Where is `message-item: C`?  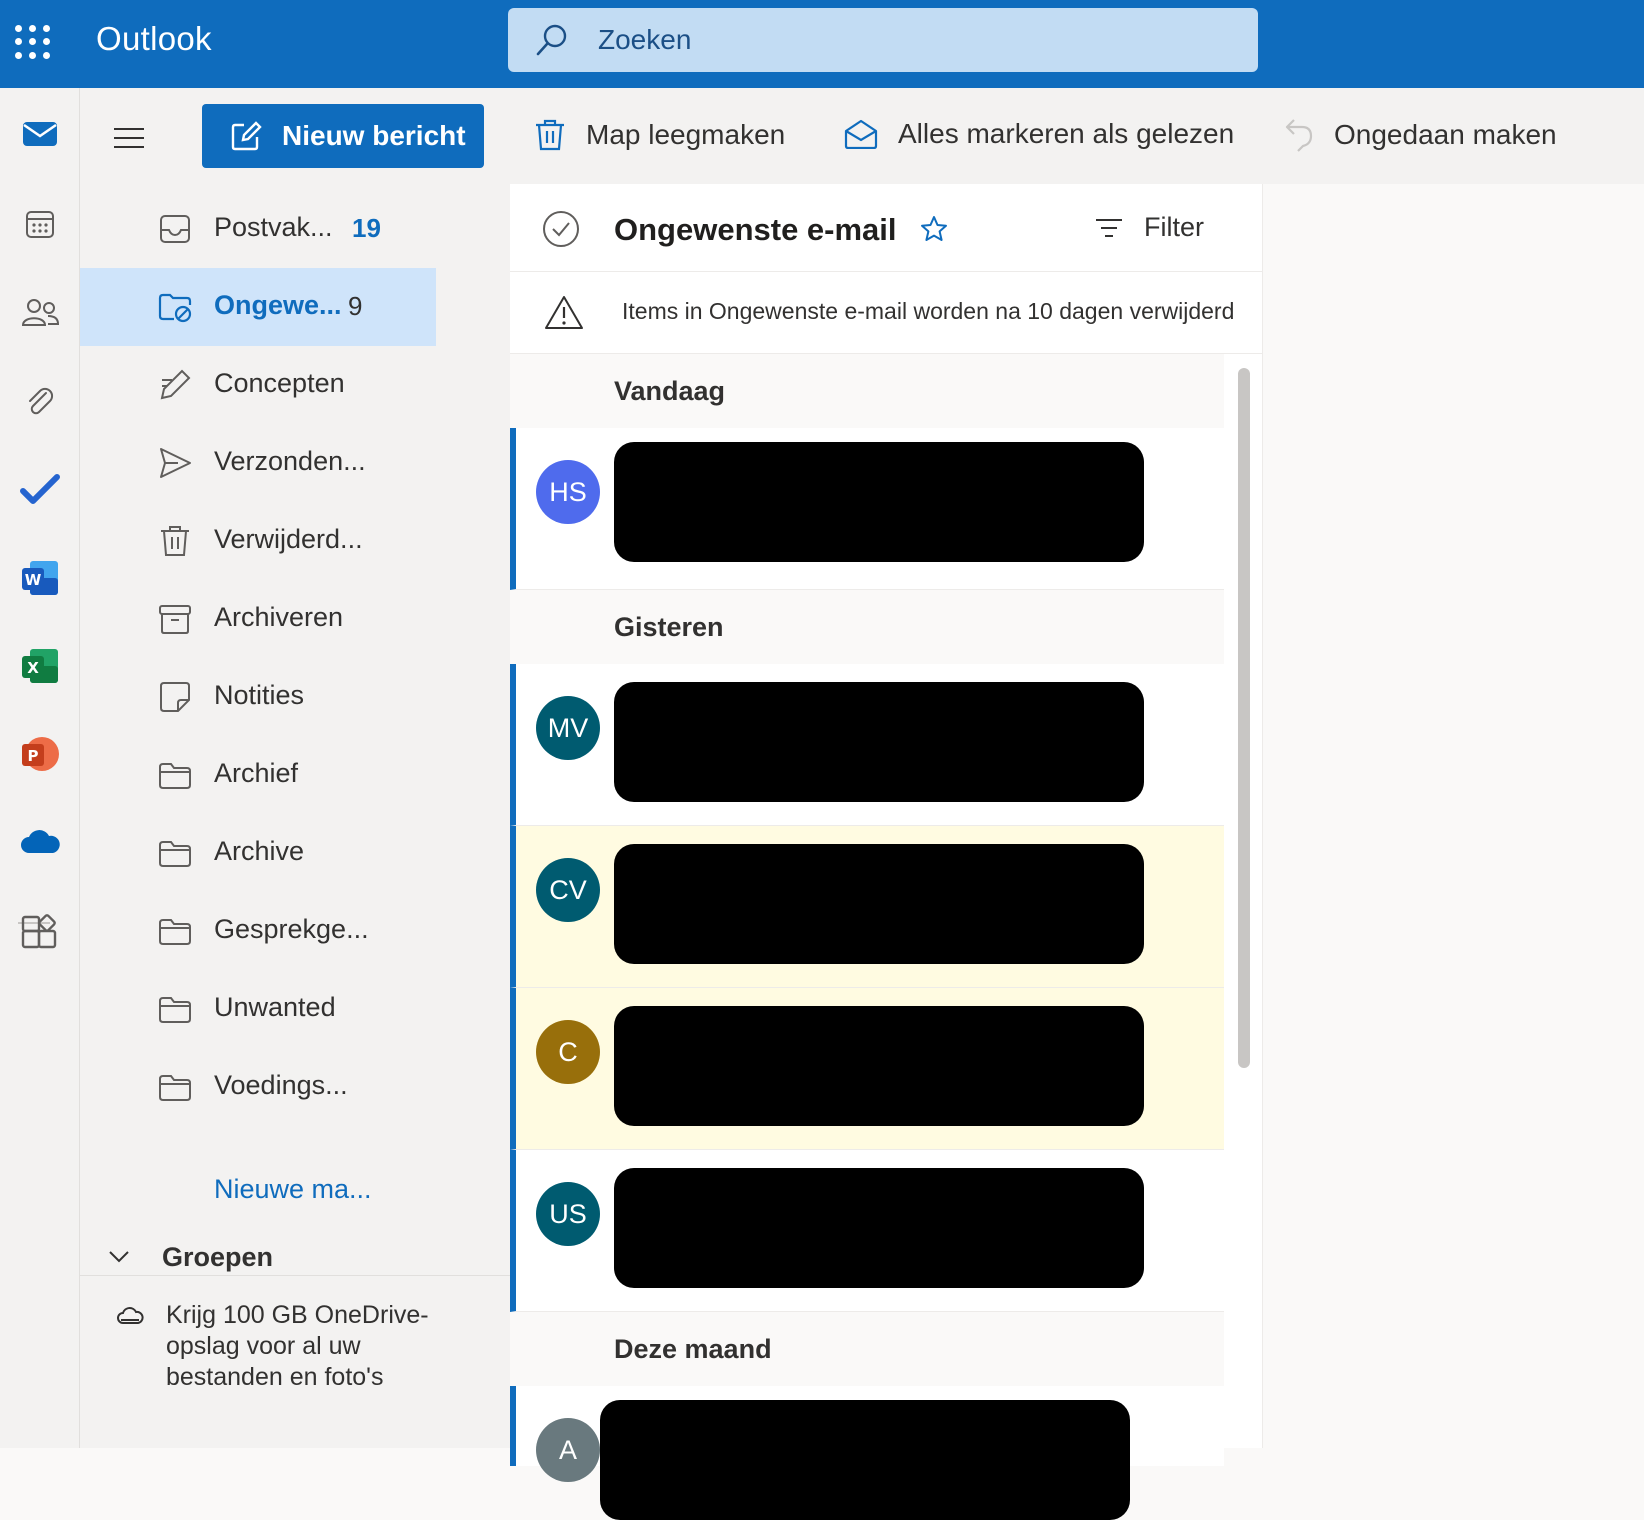
message-item: C is located at coordinates (867, 1069).